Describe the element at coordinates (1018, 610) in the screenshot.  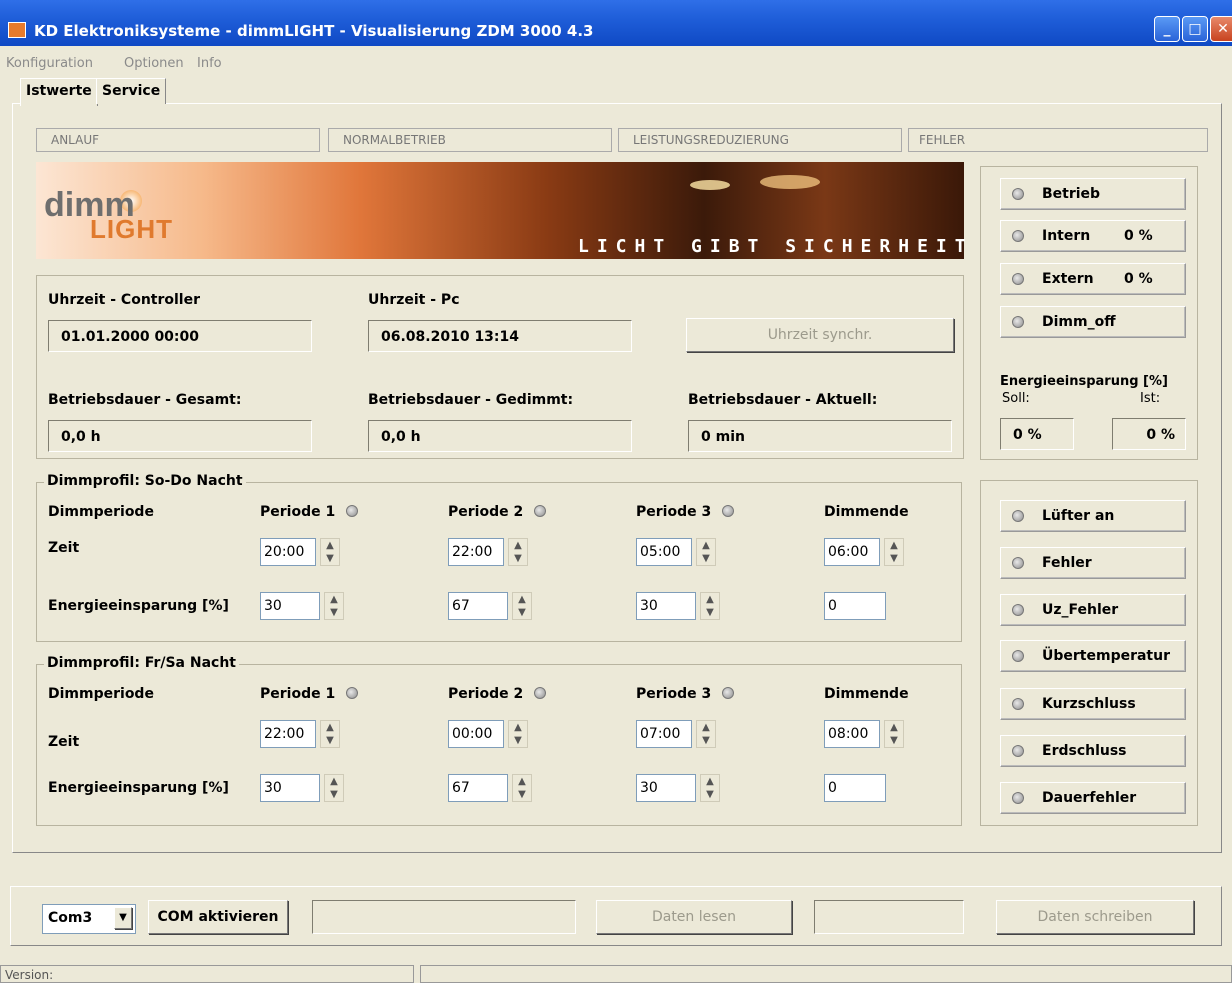
I see `uz-fehler-led-icon` at that location.